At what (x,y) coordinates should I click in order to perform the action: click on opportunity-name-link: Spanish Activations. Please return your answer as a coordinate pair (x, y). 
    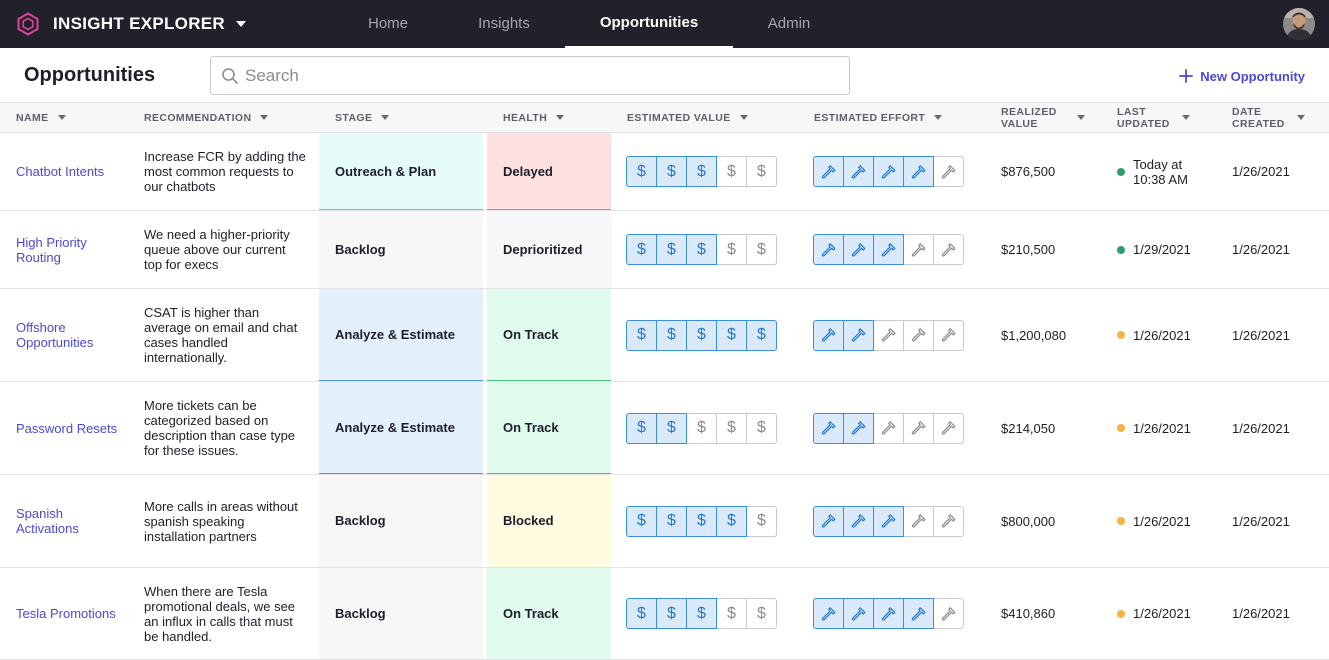
    Looking at the image, I should click on (71, 521).